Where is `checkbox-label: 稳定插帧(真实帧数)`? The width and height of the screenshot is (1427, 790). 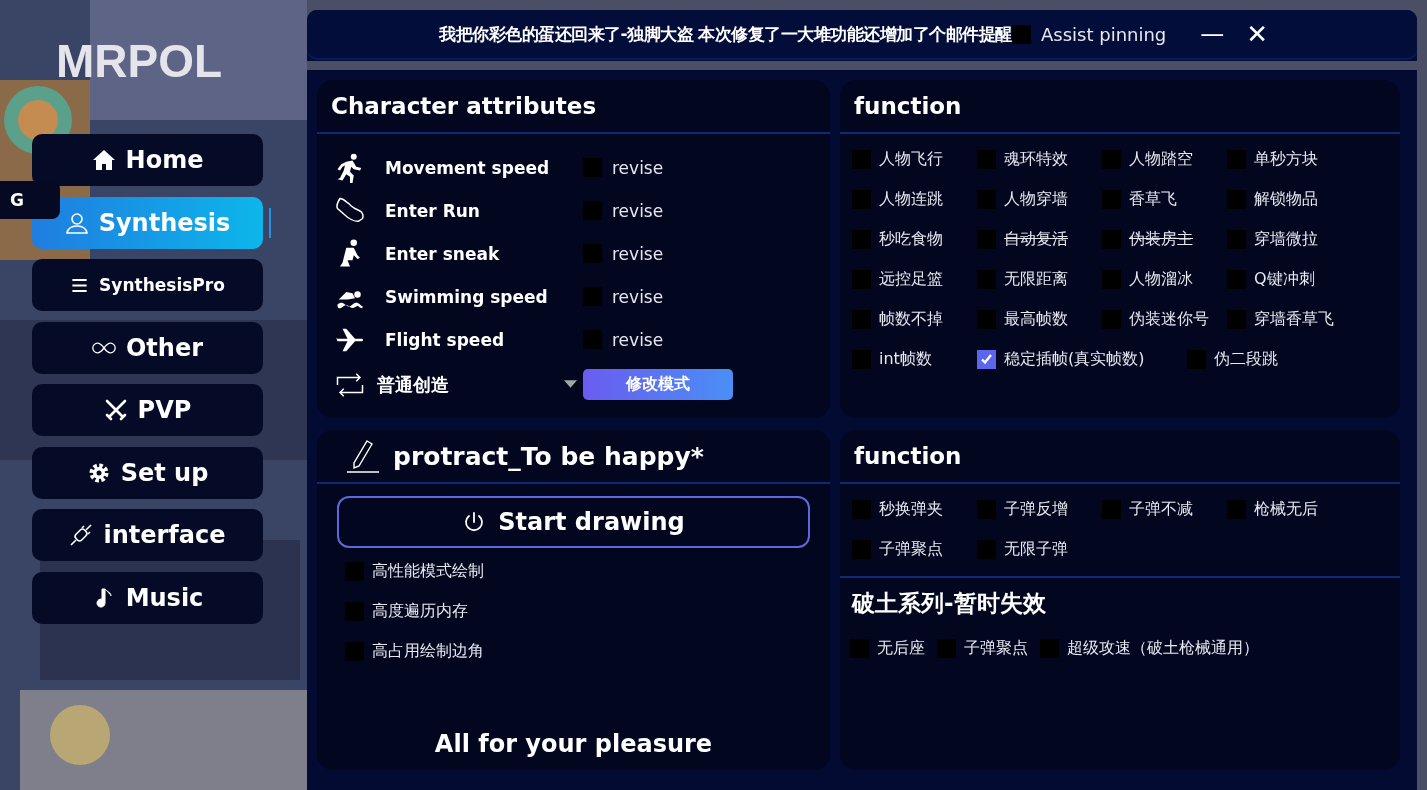 checkbox-label: 稳定插帧(真实帧数) is located at coordinates (1074, 359).